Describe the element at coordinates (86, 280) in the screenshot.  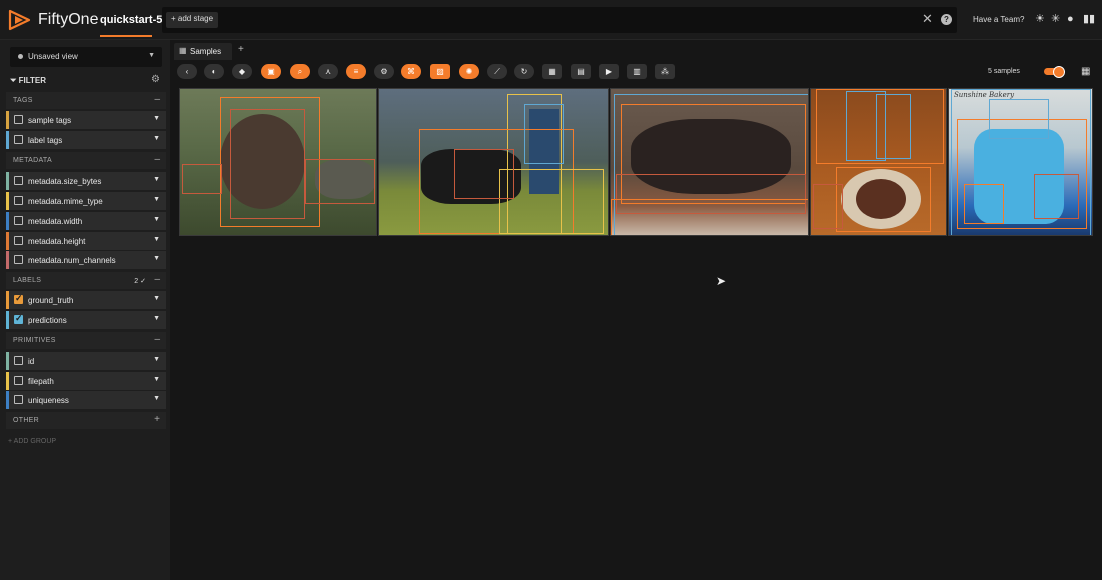
I see `section-labels: LABELS 2 ✓ –` at that location.